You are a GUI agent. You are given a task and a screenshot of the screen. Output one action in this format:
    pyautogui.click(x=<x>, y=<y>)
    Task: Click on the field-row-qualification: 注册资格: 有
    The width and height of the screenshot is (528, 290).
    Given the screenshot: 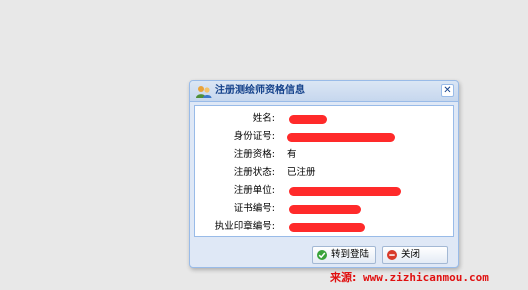 What is the action you would take?
    pyautogui.click(x=324, y=155)
    